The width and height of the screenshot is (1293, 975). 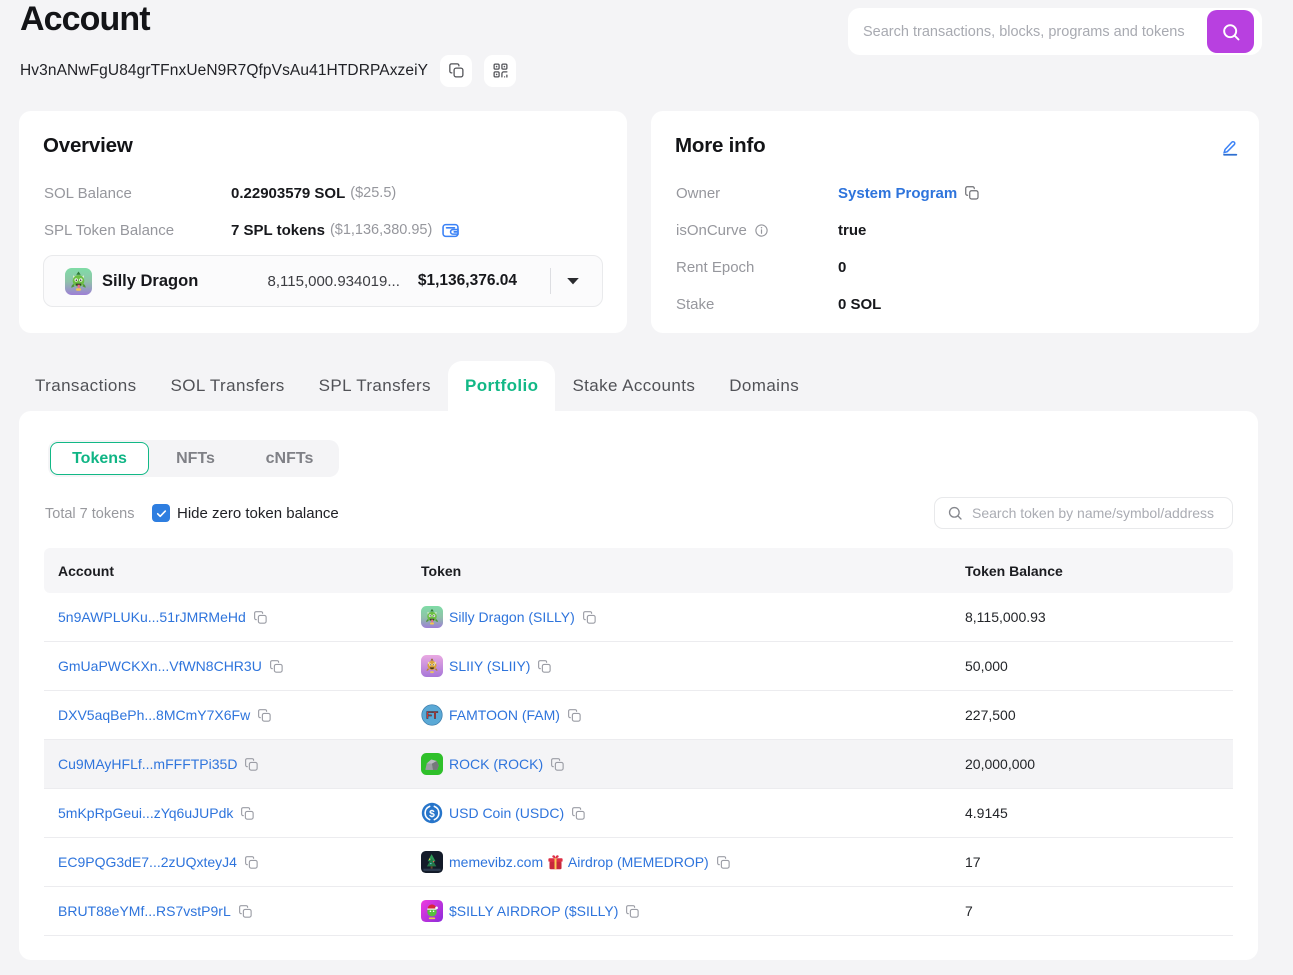 I want to click on chevron-down-icon, so click(x=573, y=281).